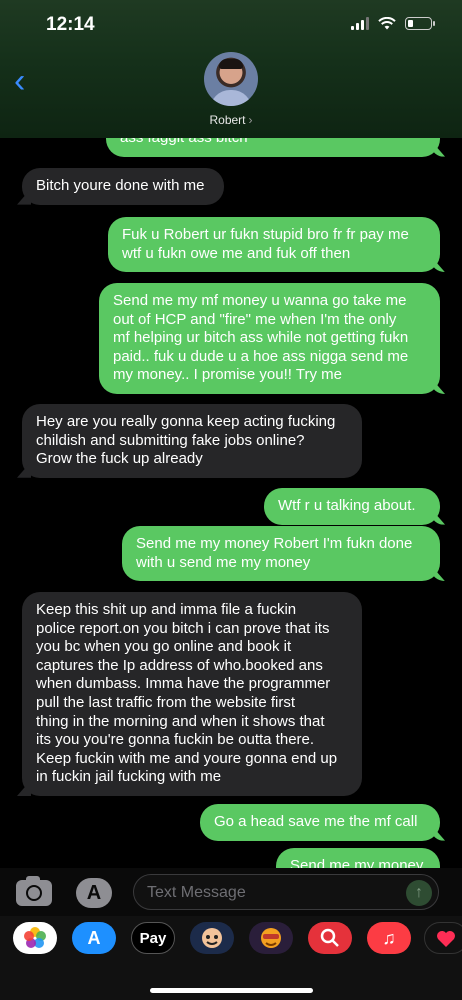 Image resolution: width=462 pixels, height=1000 pixels. I want to click on camera-icon, so click(34, 891).